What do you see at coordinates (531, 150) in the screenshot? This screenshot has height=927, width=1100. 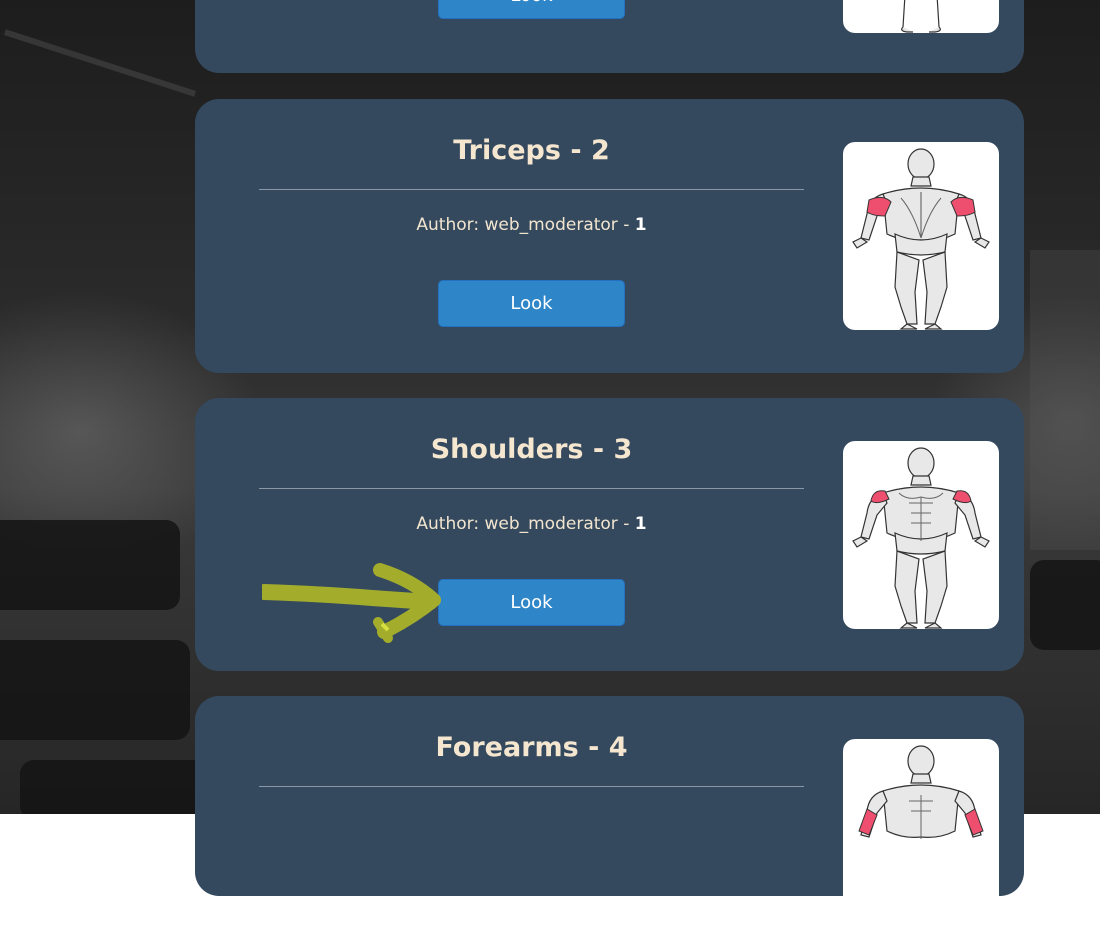 I see `card-title: Triceps - 2` at bounding box center [531, 150].